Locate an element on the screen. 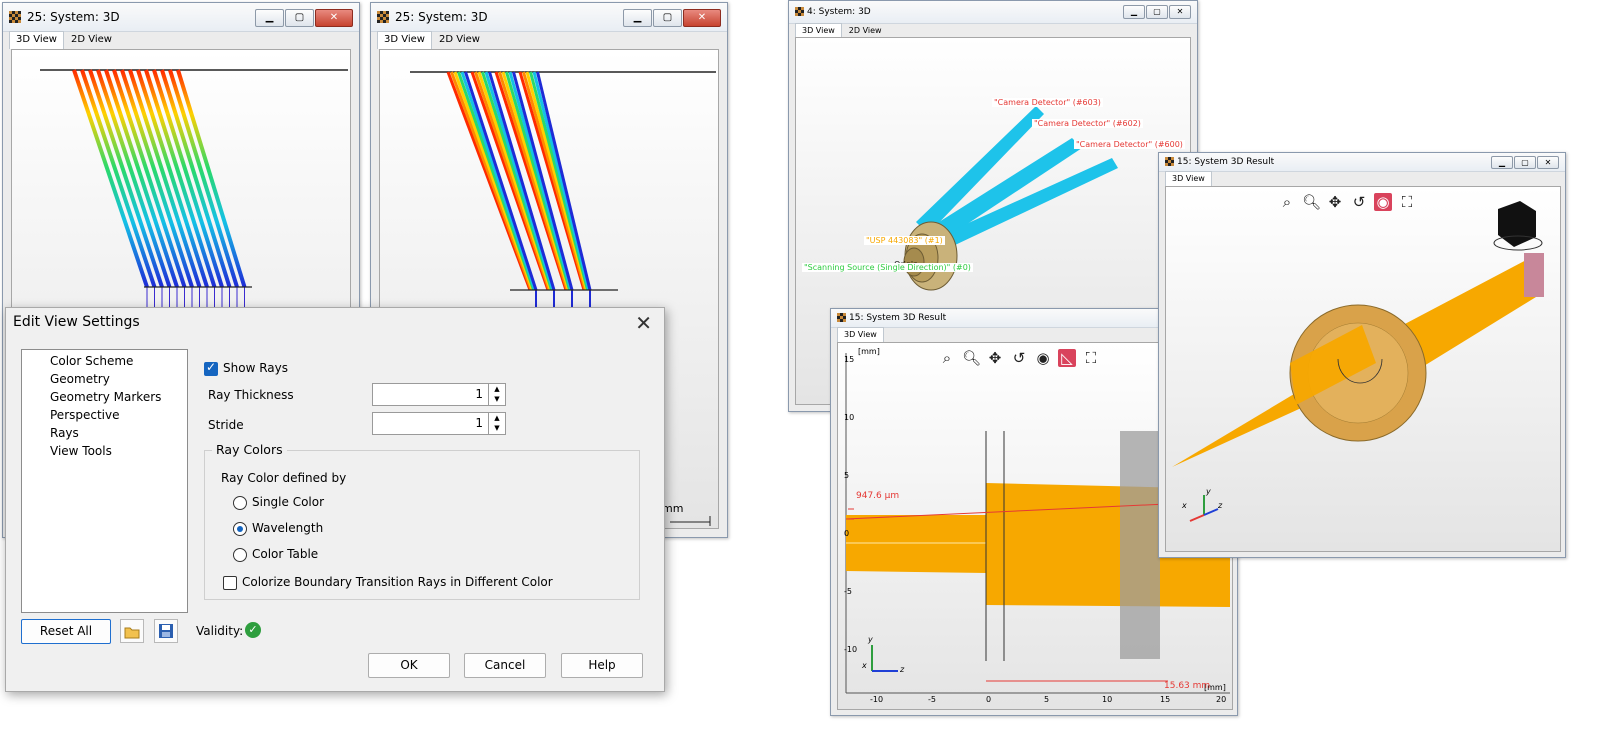 This screenshot has height=731, width=1600. x-tick-10: 10 is located at coordinates (1107, 699).